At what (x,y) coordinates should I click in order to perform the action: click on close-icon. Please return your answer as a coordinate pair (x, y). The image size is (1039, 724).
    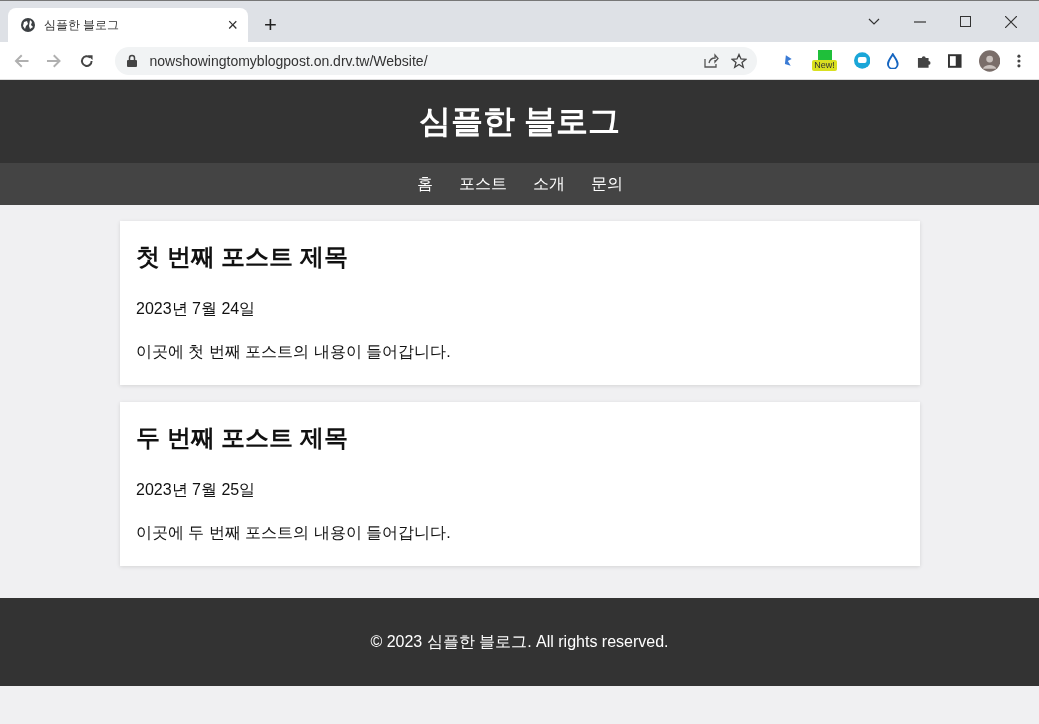
    Looking at the image, I should click on (1011, 21).